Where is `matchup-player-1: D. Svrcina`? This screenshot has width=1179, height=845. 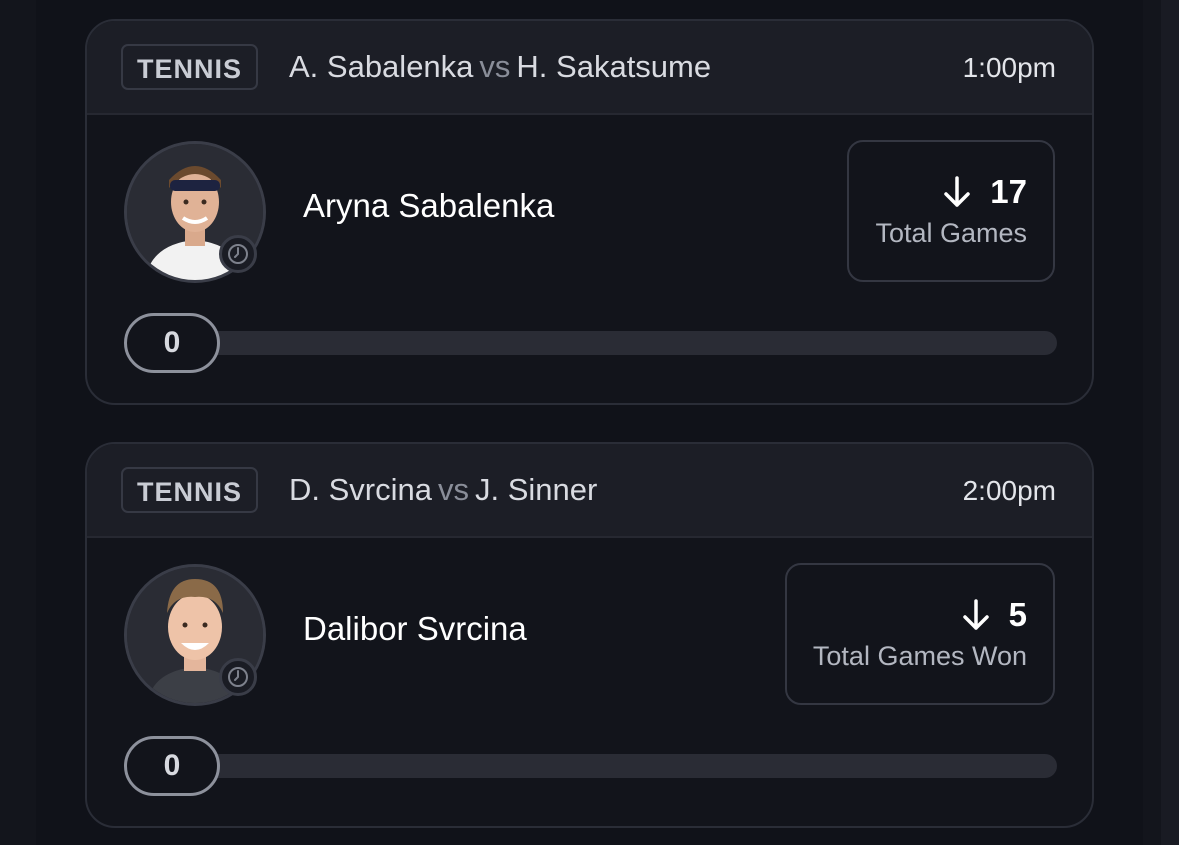 matchup-player-1: D. Svrcina is located at coordinates (360, 489).